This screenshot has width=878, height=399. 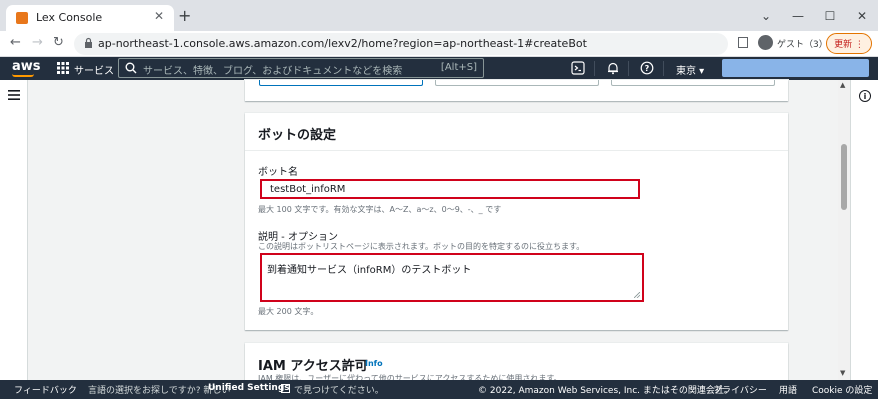 I want to click on side-panel-icon, so click(x=743, y=42).